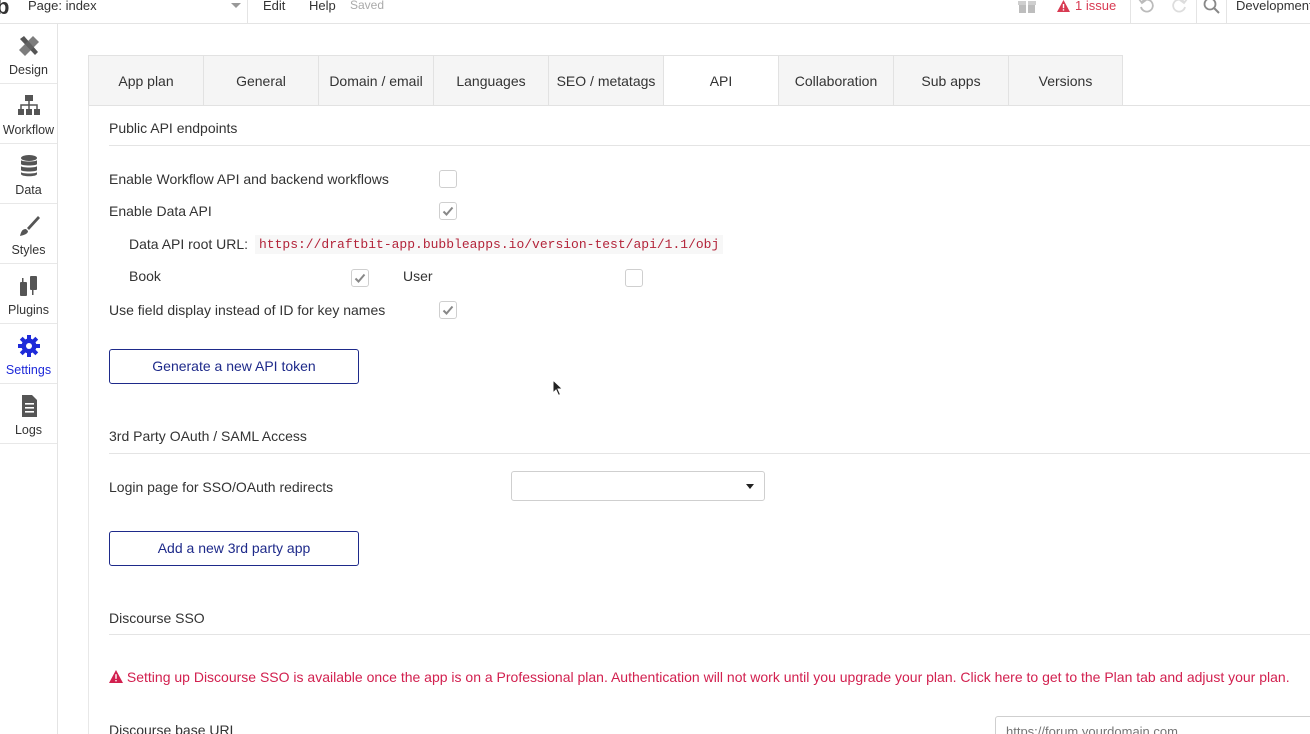 This screenshot has width=1310, height=734. What do you see at coordinates (62, 6) in the screenshot?
I see `page-selector-label: Page: index` at bounding box center [62, 6].